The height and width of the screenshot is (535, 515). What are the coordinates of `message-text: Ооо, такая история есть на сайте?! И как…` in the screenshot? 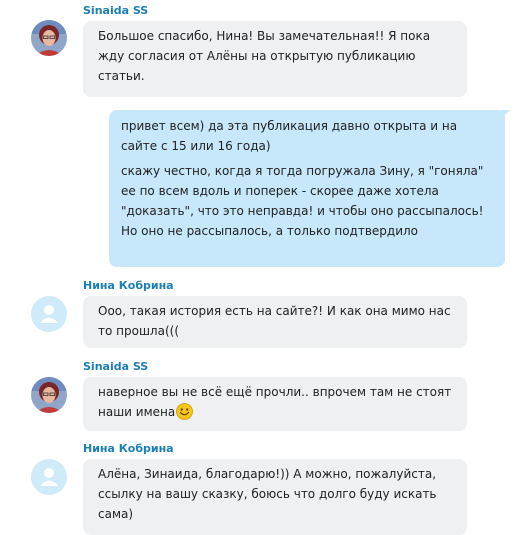 It's located at (274, 321).